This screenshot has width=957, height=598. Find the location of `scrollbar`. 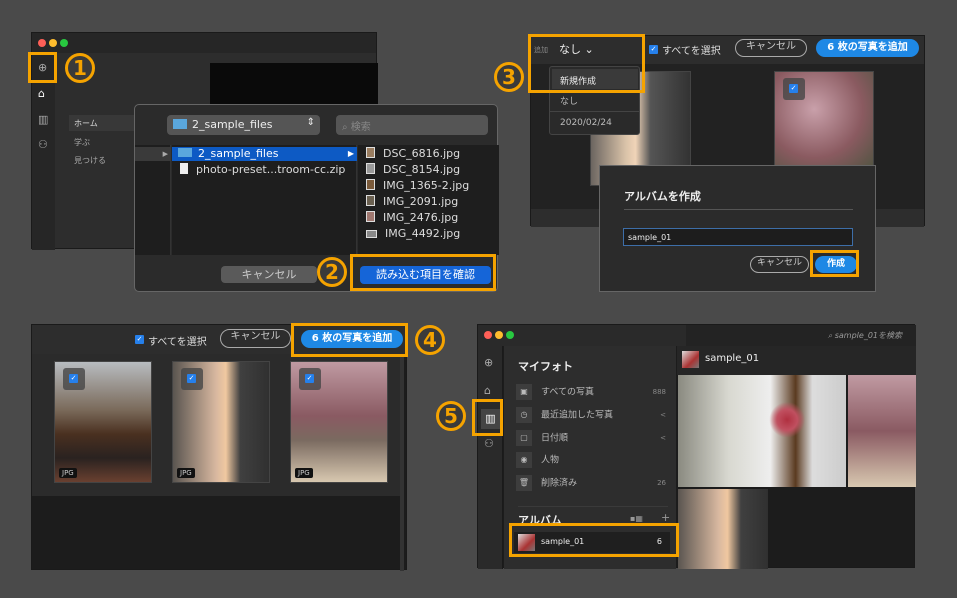

scrollbar is located at coordinates (402, 462).